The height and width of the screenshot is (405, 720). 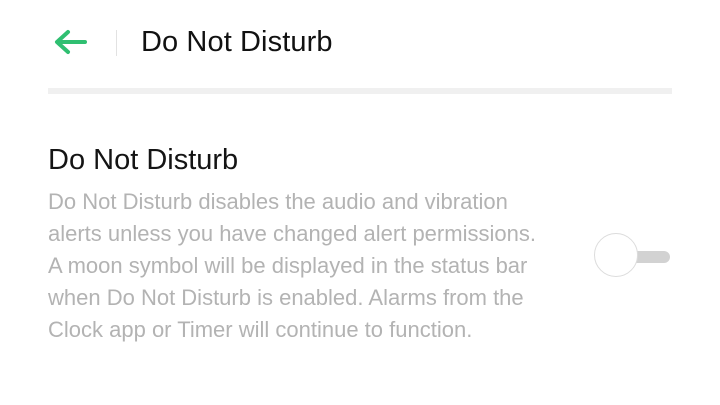 What do you see at coordinates (616, 255) in the screenshot?
I see `toggle-thumb` at bounding box center [616, 255].